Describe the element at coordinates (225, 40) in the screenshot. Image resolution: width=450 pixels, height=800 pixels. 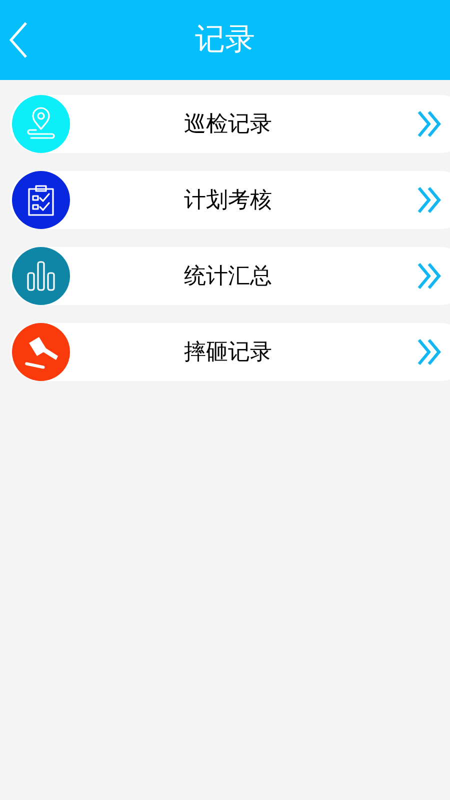
I see `header-title: 记录` at that location.